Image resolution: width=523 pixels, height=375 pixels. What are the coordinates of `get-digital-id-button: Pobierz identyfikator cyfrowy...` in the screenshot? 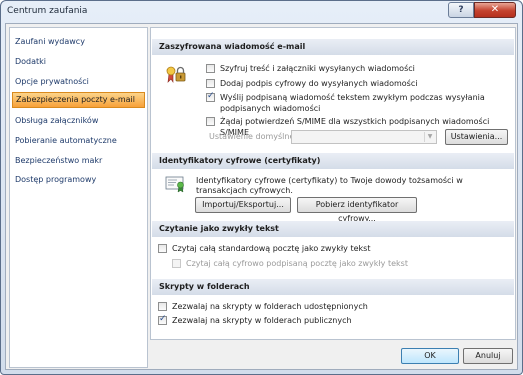 It's located at (357, 210).